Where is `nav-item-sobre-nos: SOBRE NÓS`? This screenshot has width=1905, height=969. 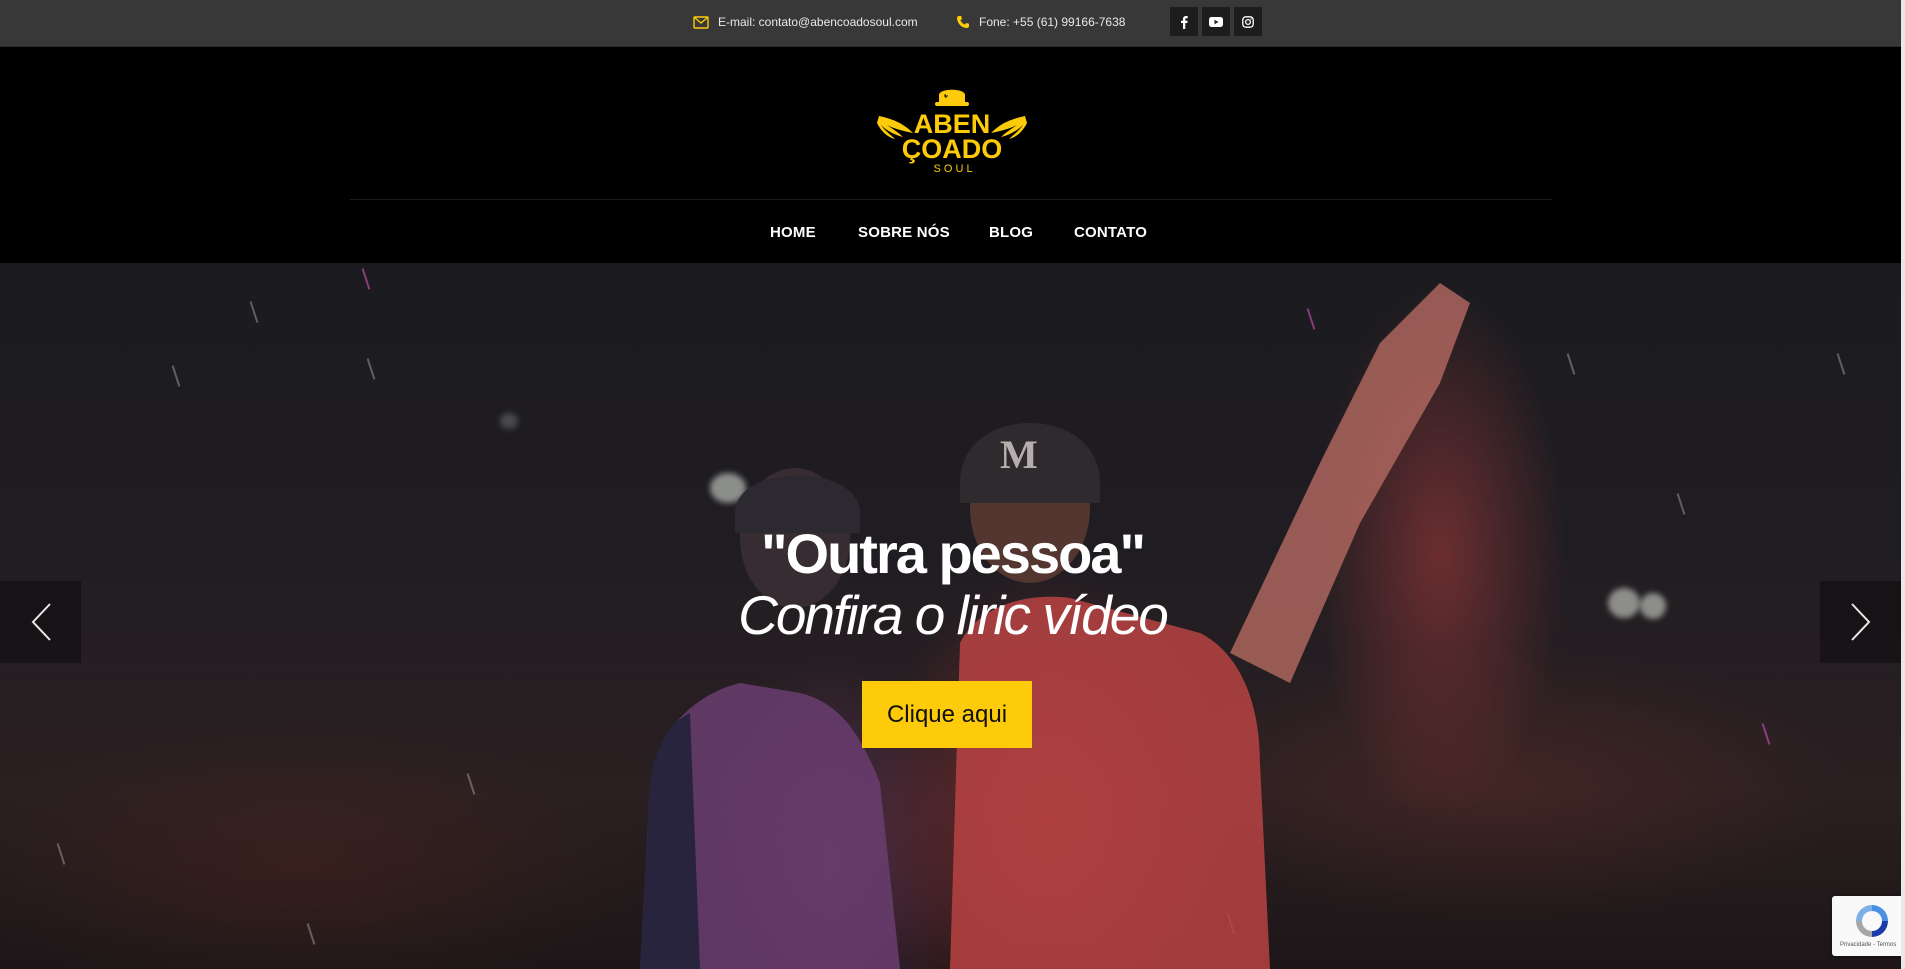 nav-item-sobre-nos: SOBRE NÓS is located at coordinates (904, 232).